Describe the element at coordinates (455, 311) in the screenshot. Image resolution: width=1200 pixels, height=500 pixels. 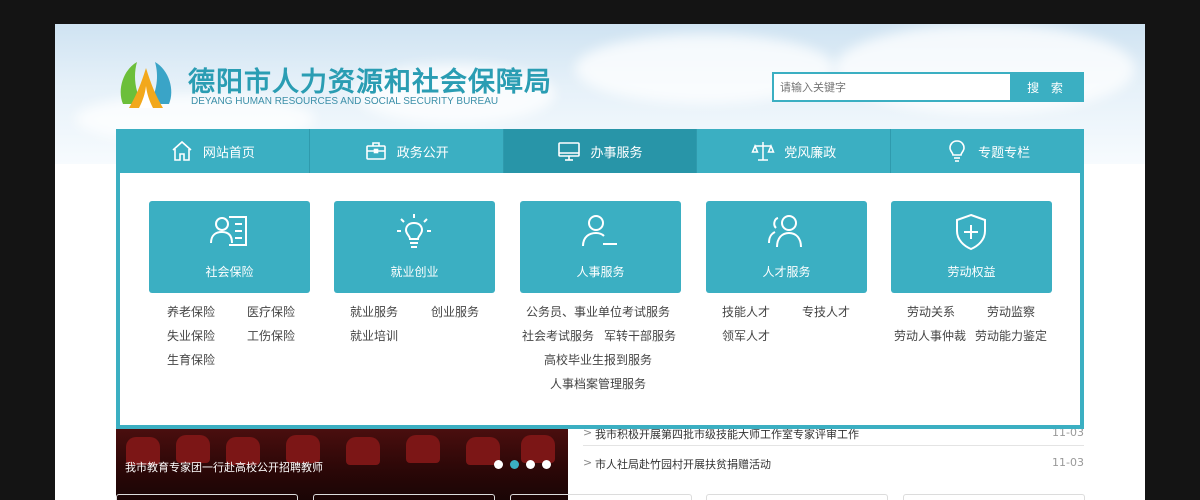
I see `service-link: 创业服务` at that location.